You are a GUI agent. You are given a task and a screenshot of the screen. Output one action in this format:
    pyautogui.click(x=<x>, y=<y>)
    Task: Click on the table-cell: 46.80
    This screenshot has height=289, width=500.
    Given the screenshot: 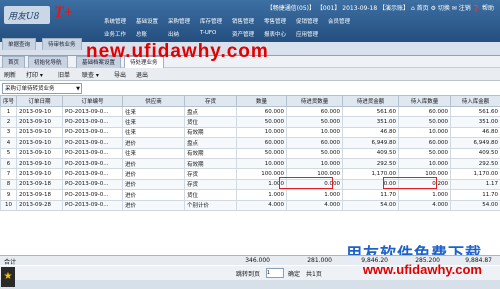 What is the action you would take?
    pyautogui.click(x=475, y=132)
    